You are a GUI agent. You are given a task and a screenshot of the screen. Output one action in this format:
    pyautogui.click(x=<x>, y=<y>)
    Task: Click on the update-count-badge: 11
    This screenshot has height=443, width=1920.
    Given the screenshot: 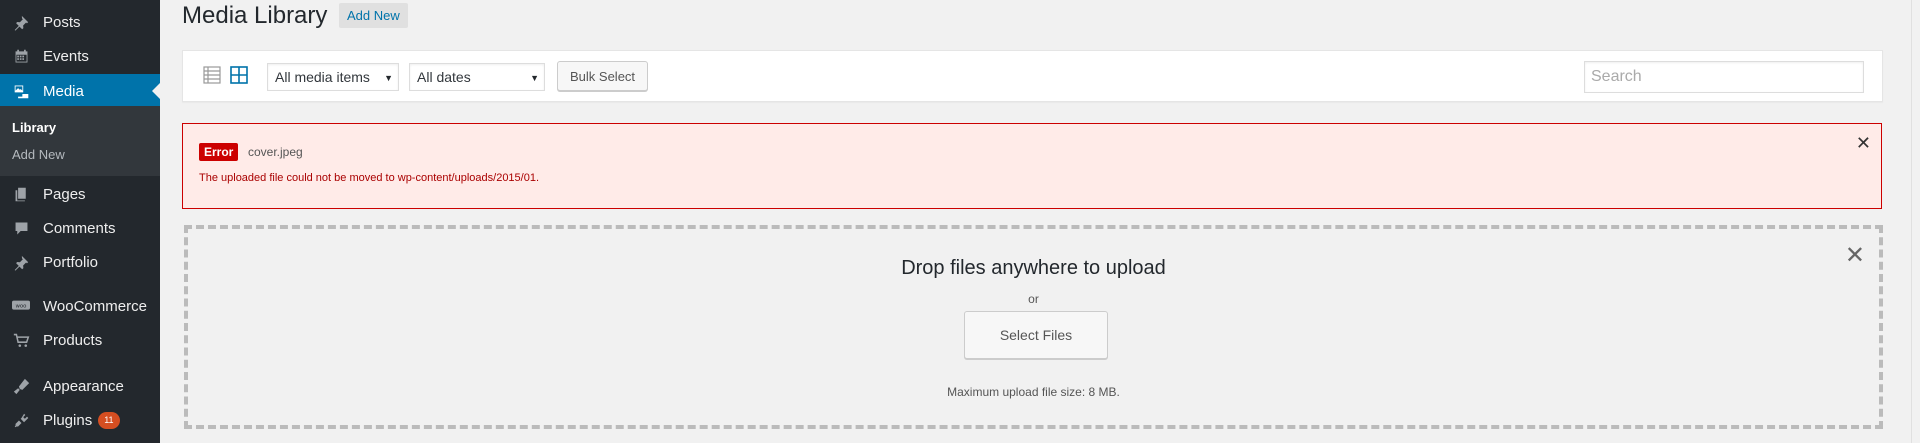 What is the action you would take?
    pyautogui.click(x=109, y=420)
    